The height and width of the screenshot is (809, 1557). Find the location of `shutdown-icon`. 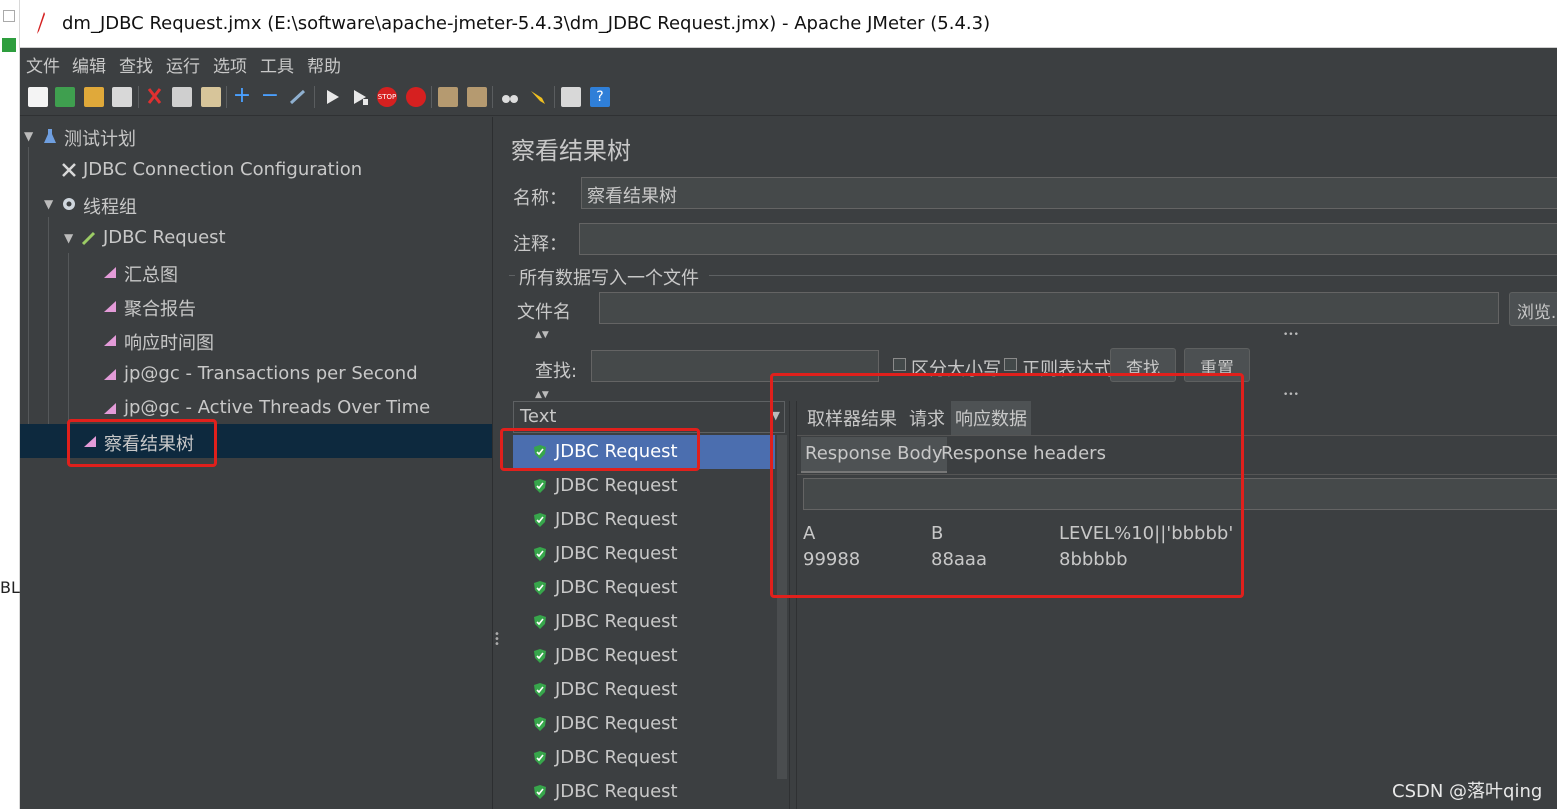

shutdown-icon is located at coordinates (416, 97).